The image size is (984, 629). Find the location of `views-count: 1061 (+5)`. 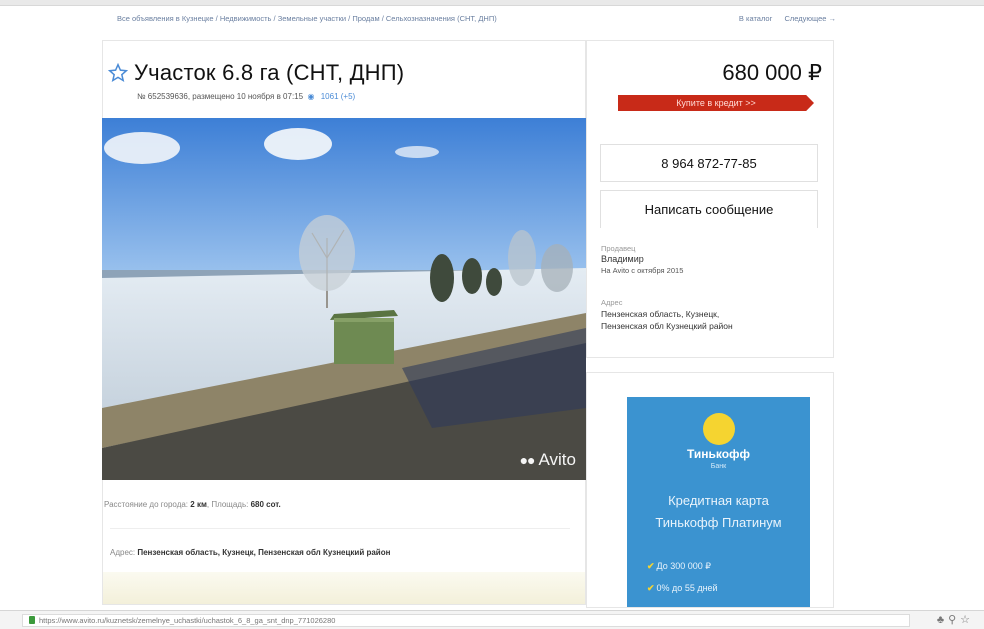

views-count: 1061 (+5) is located at coordinates (338, 96).